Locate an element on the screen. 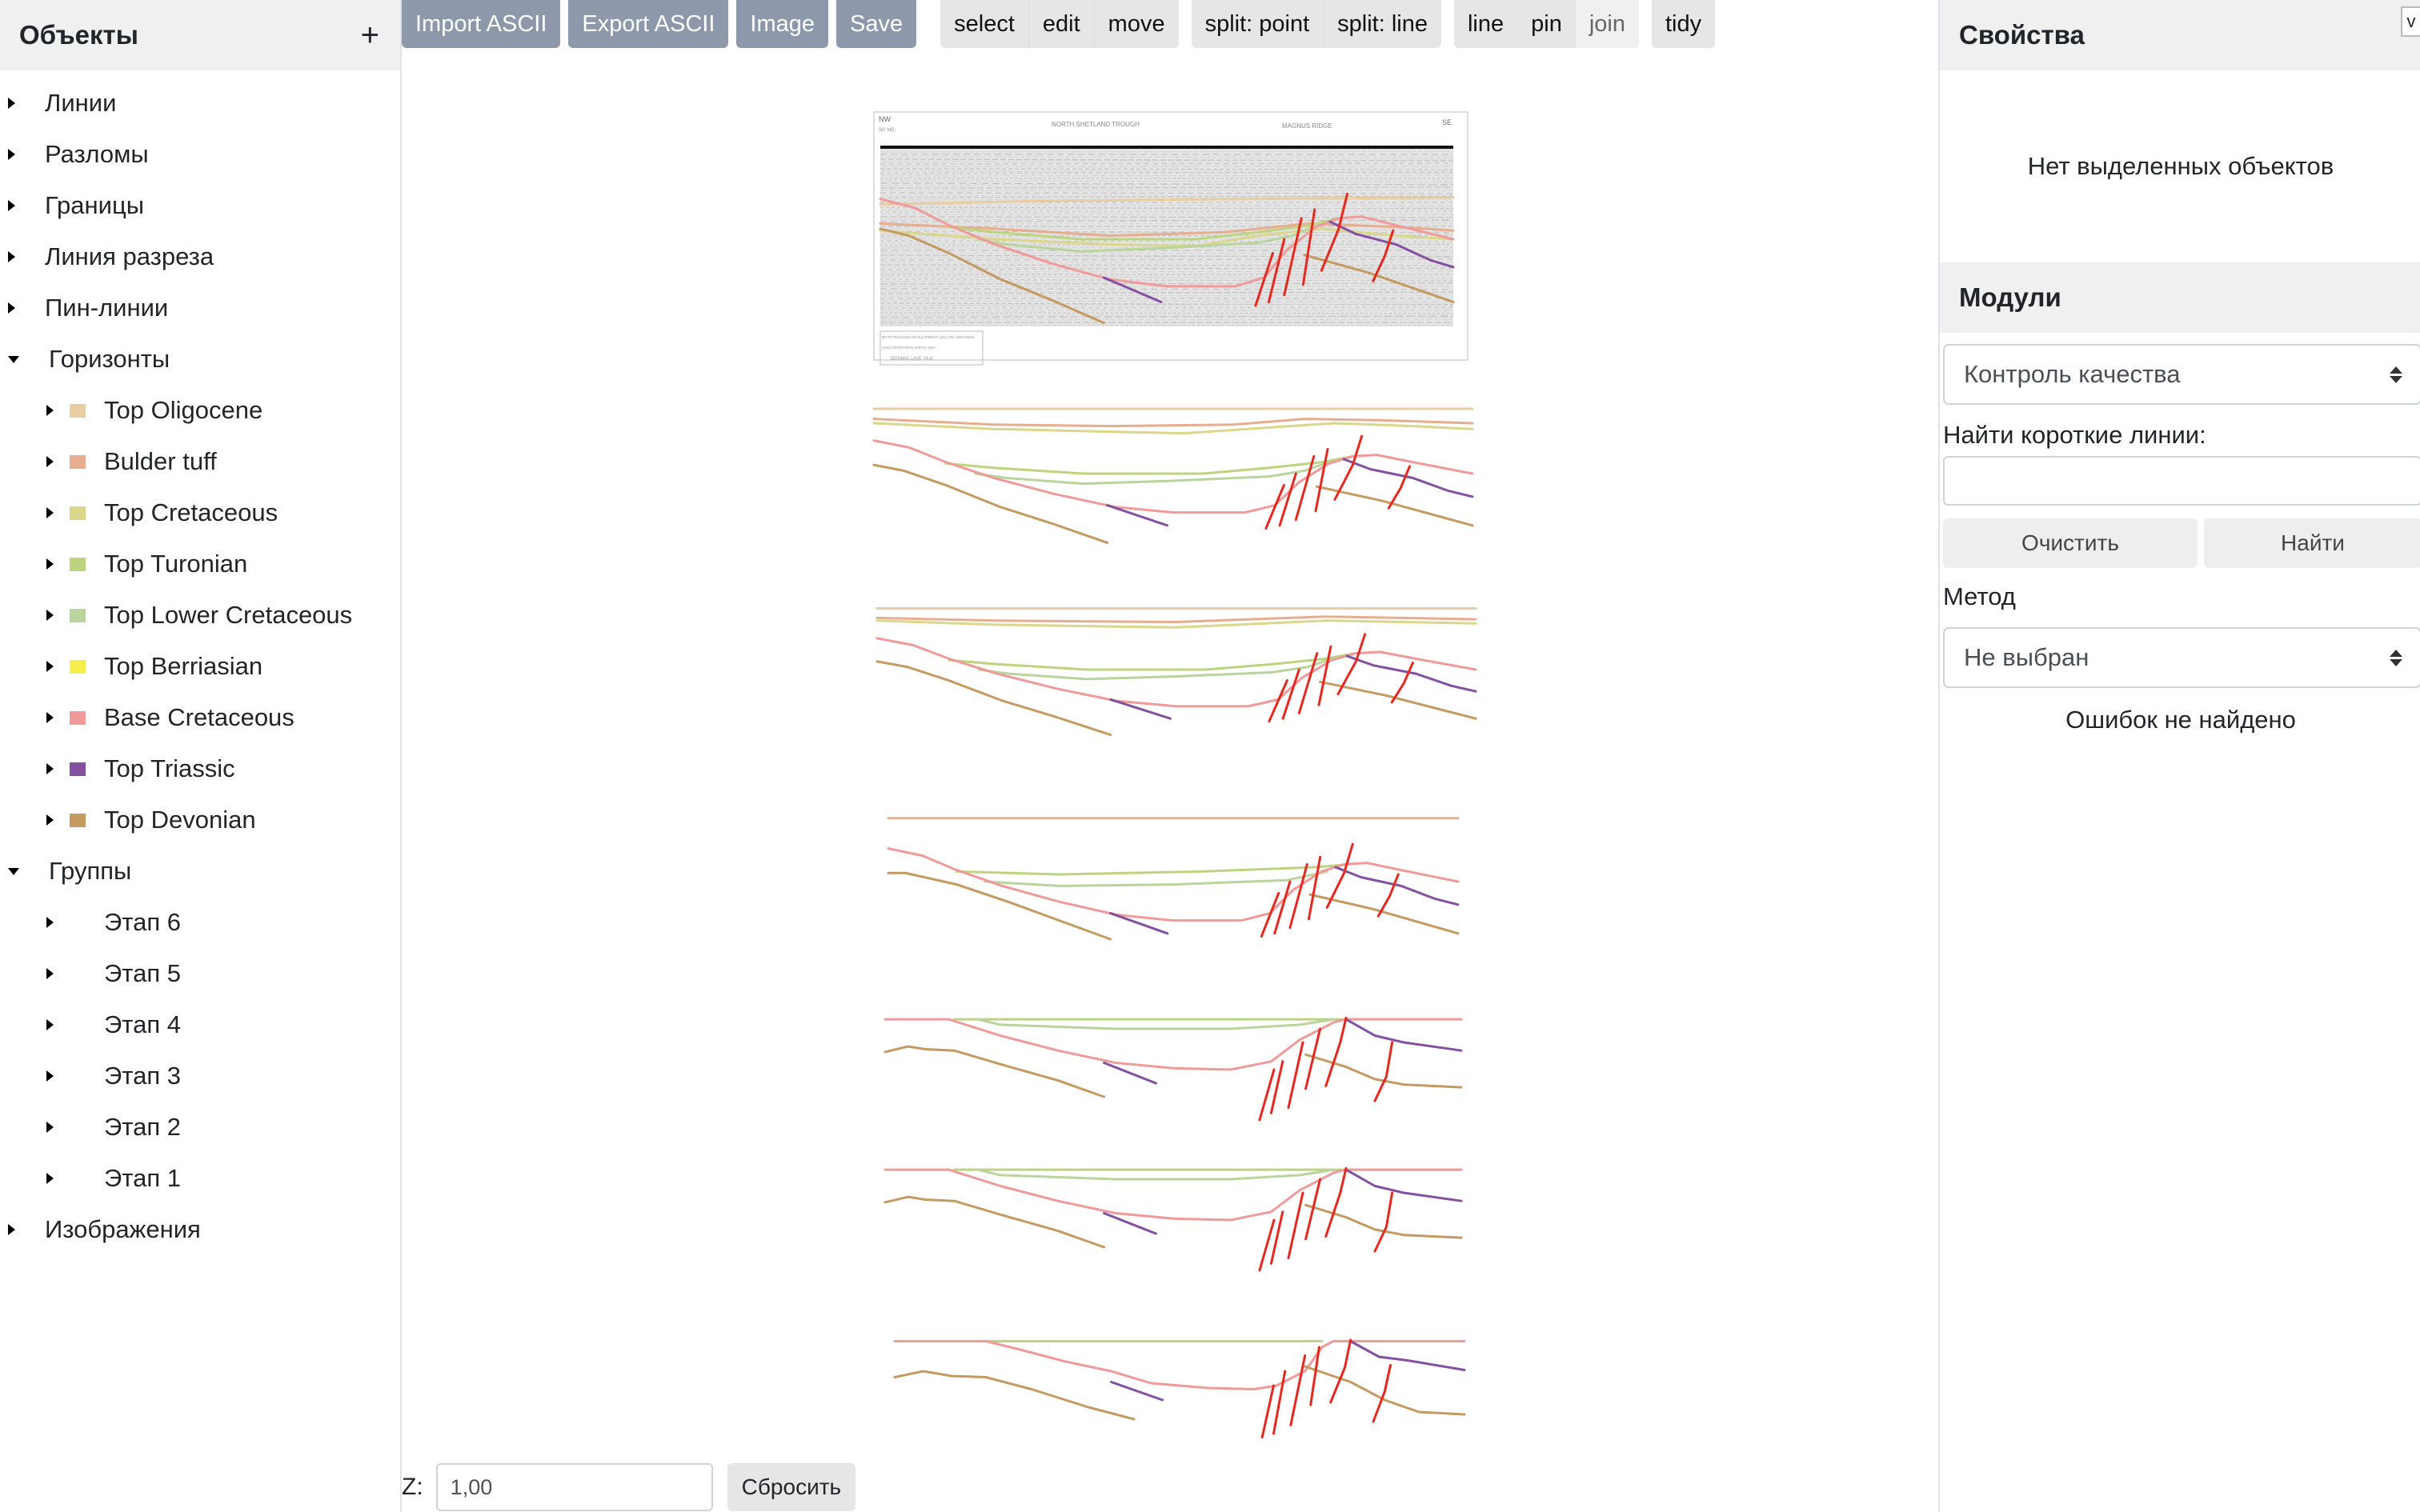 The height and width of the screenshot is (1512, 2420). tree-item-boundaries: Границы is located at coordinates (200, 205).